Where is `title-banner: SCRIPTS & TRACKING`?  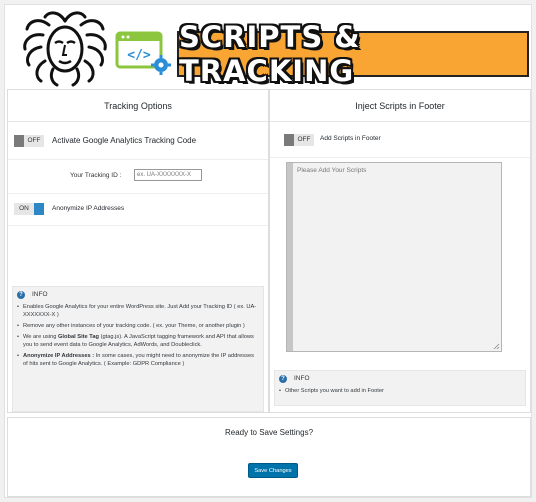 title-banner: SCRIPTS & TRACKING is located at coordinates (353, 54).